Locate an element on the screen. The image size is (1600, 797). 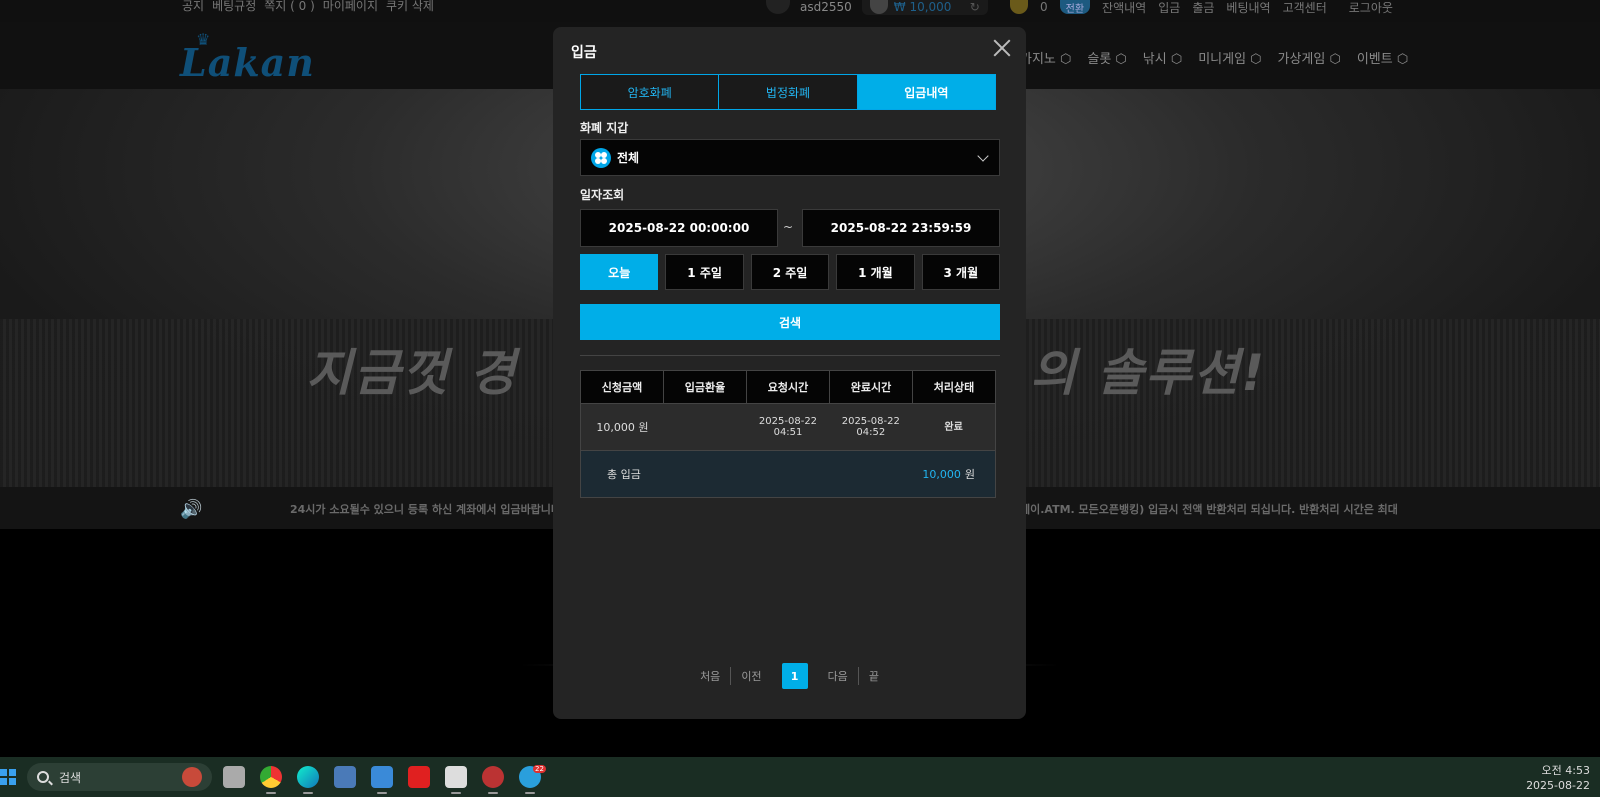
refresh-icon: ↻ is located at coordinates (975, 7).